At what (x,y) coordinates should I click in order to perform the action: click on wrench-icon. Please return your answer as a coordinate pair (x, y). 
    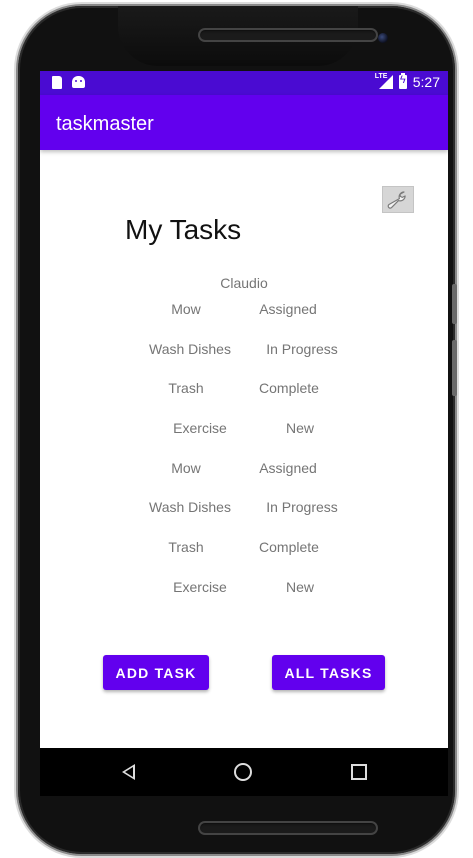
    Looking at the image, I should click on (396, 199).